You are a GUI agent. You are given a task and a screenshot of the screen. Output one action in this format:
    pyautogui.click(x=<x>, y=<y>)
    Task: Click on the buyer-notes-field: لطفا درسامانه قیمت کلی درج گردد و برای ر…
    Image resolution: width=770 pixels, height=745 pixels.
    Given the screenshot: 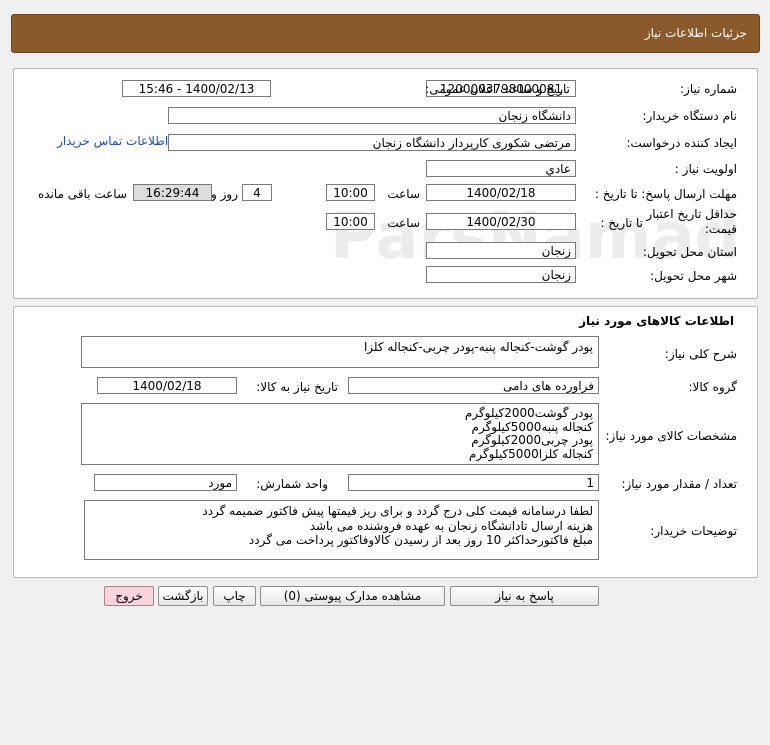 What is the action you would take?
    pyautogui.click(x=341, y=530)
    